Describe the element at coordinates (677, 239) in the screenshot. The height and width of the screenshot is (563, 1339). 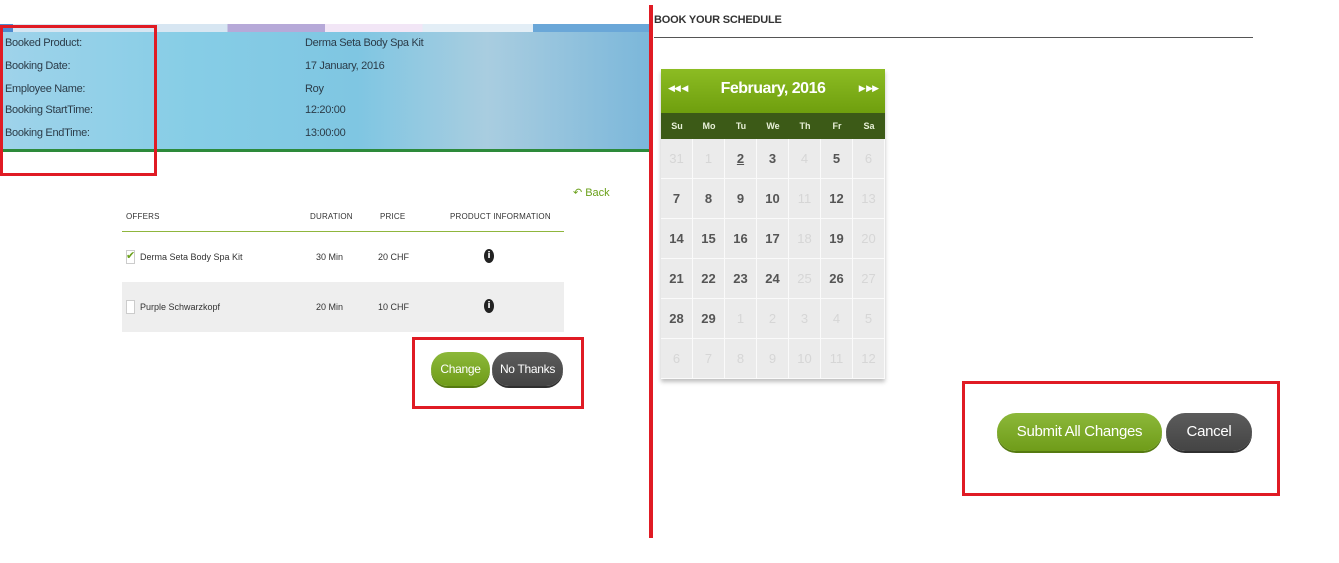
I see `calendar-day: 14` at that location.